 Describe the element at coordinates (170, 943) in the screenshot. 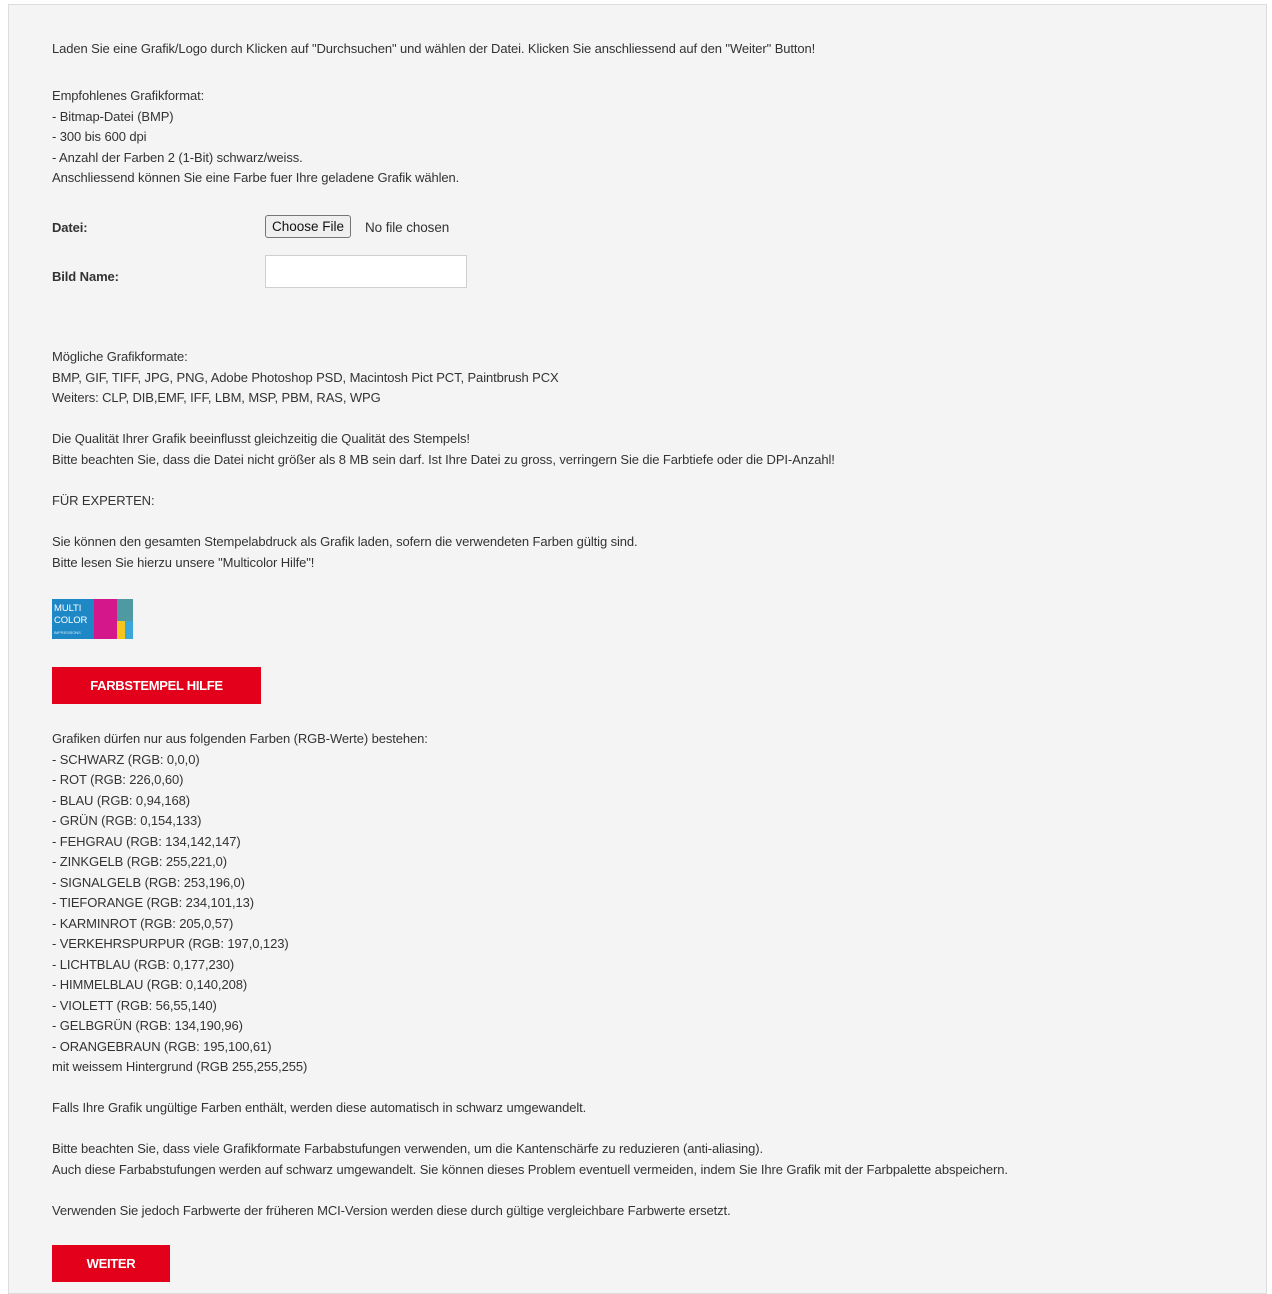

I see `color-item: - VERKEHRSPURPUR (RGB: 197,0,123)` at that location.